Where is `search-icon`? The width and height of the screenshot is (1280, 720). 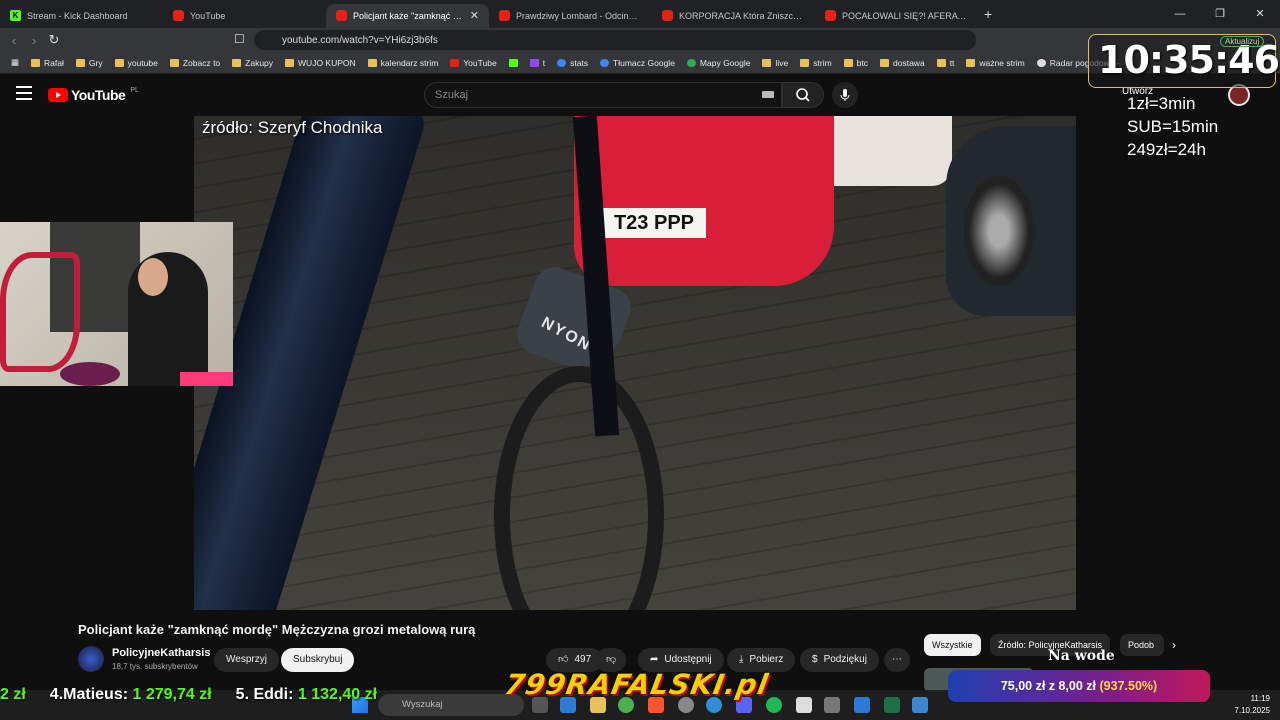 search-icon is located at coordinates (803, 95).